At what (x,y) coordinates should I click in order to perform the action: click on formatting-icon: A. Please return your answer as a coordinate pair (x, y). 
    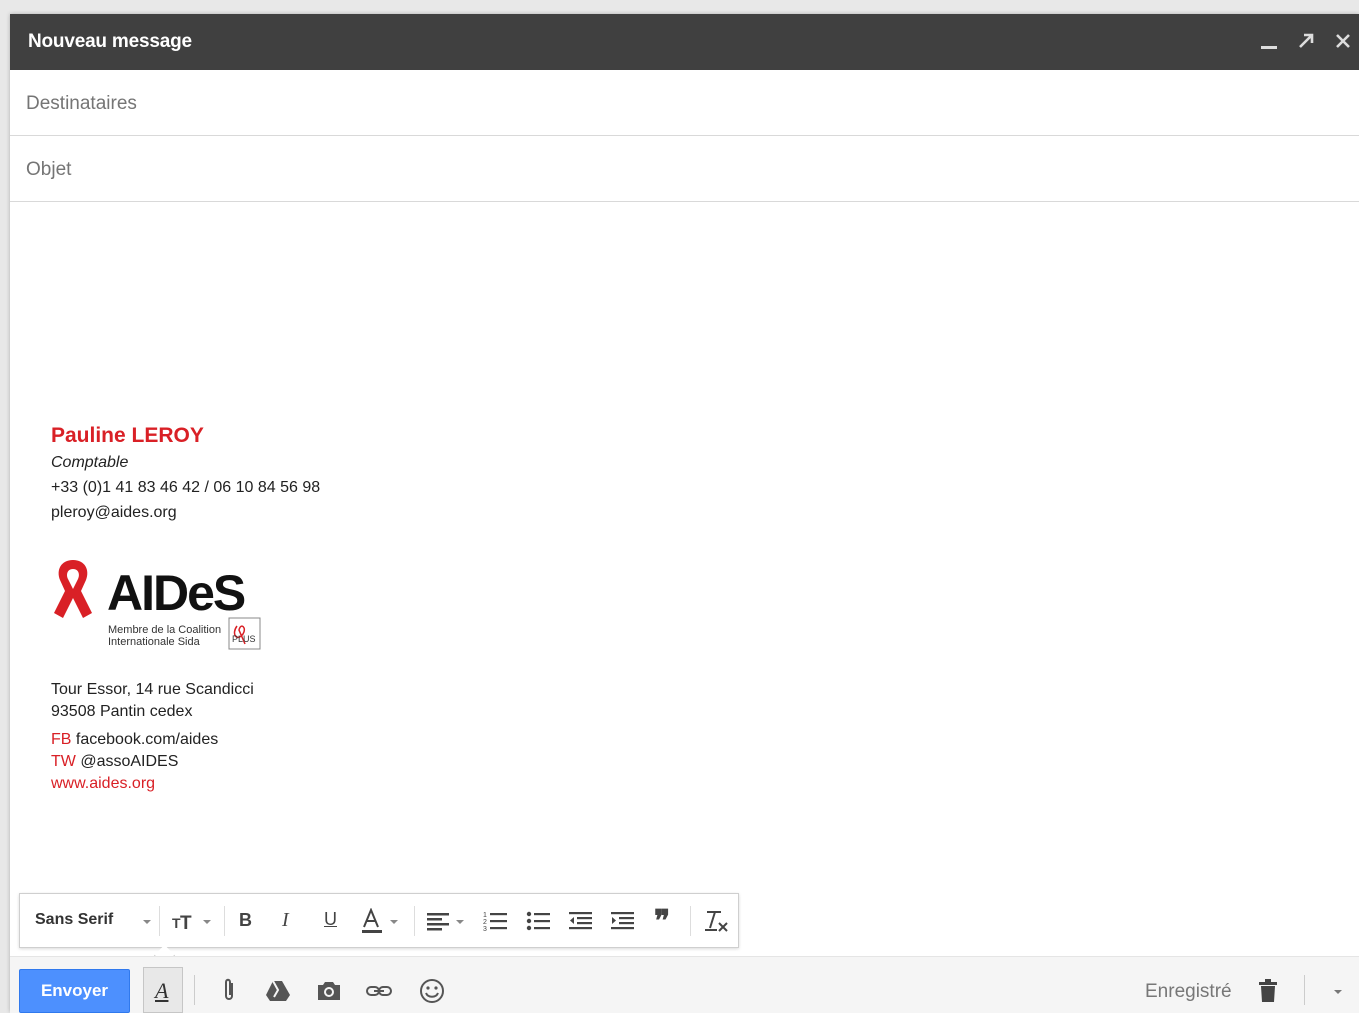
    Looking at the image, I should click on (162, 990).